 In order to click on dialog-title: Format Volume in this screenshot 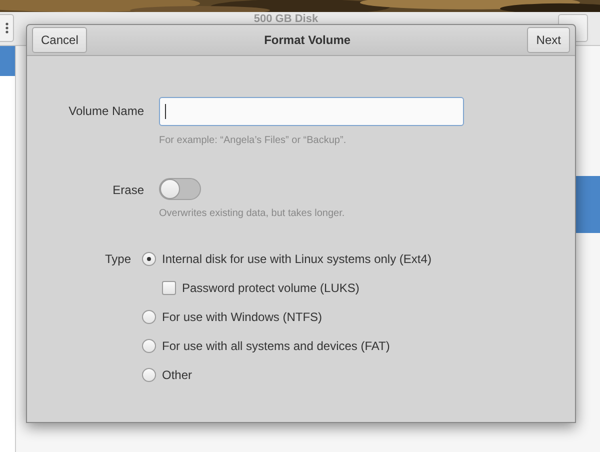, I will do `click(307, 40)`.